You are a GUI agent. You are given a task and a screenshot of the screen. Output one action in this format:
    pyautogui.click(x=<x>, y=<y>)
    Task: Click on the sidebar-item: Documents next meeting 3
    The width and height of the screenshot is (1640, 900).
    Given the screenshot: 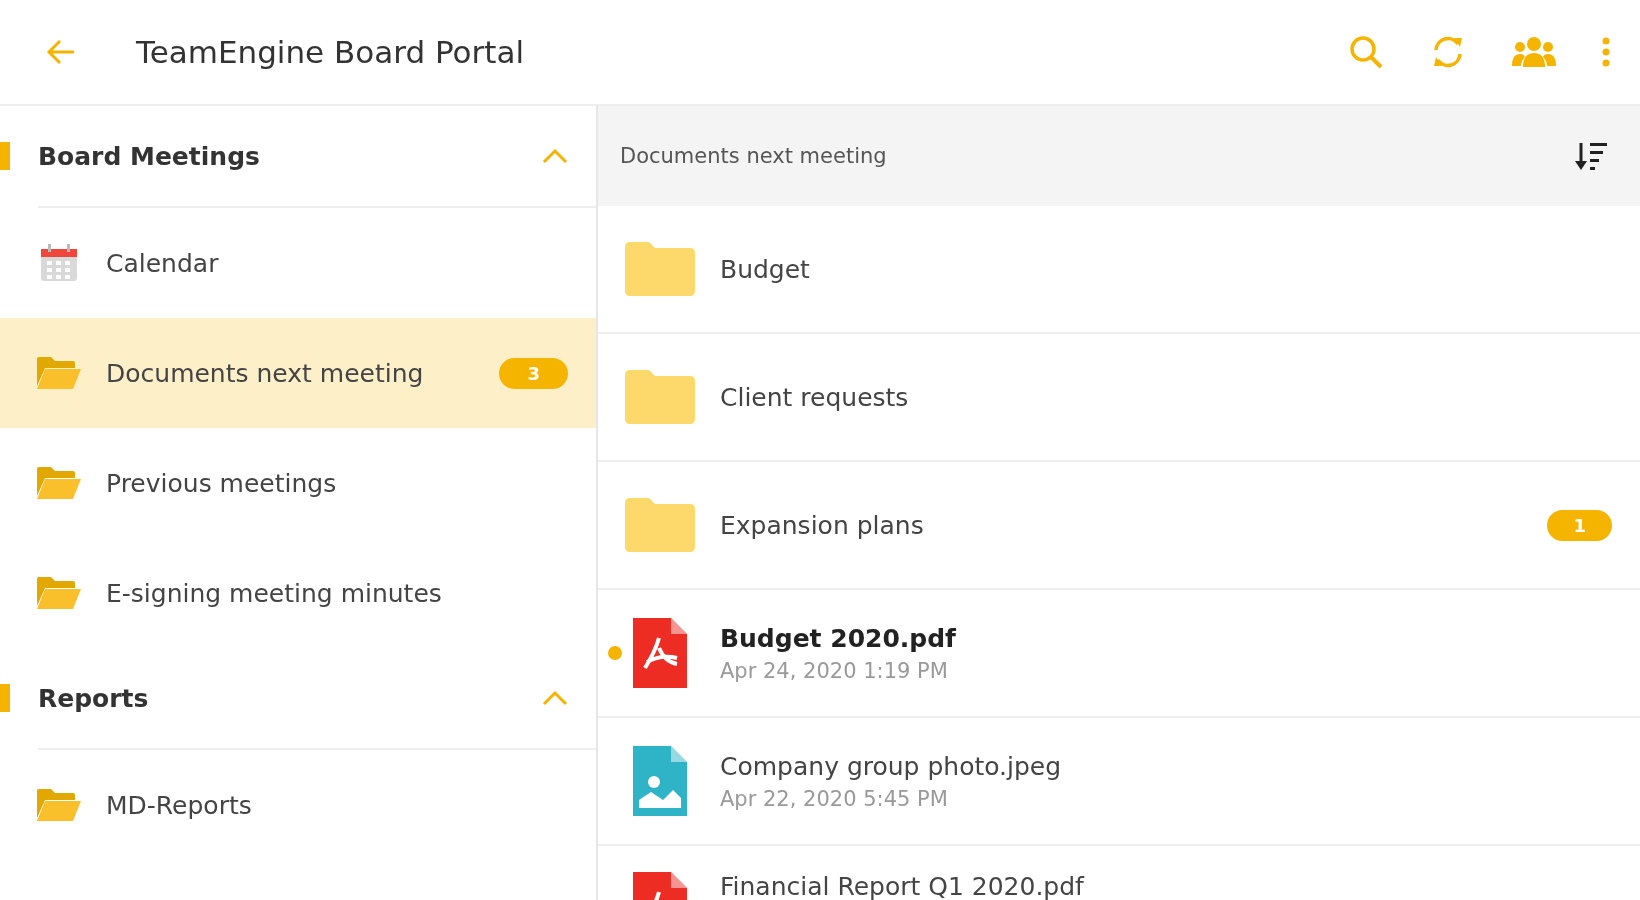 What is the action you would take?
    pyautogui.click(x=298, y=373)
    